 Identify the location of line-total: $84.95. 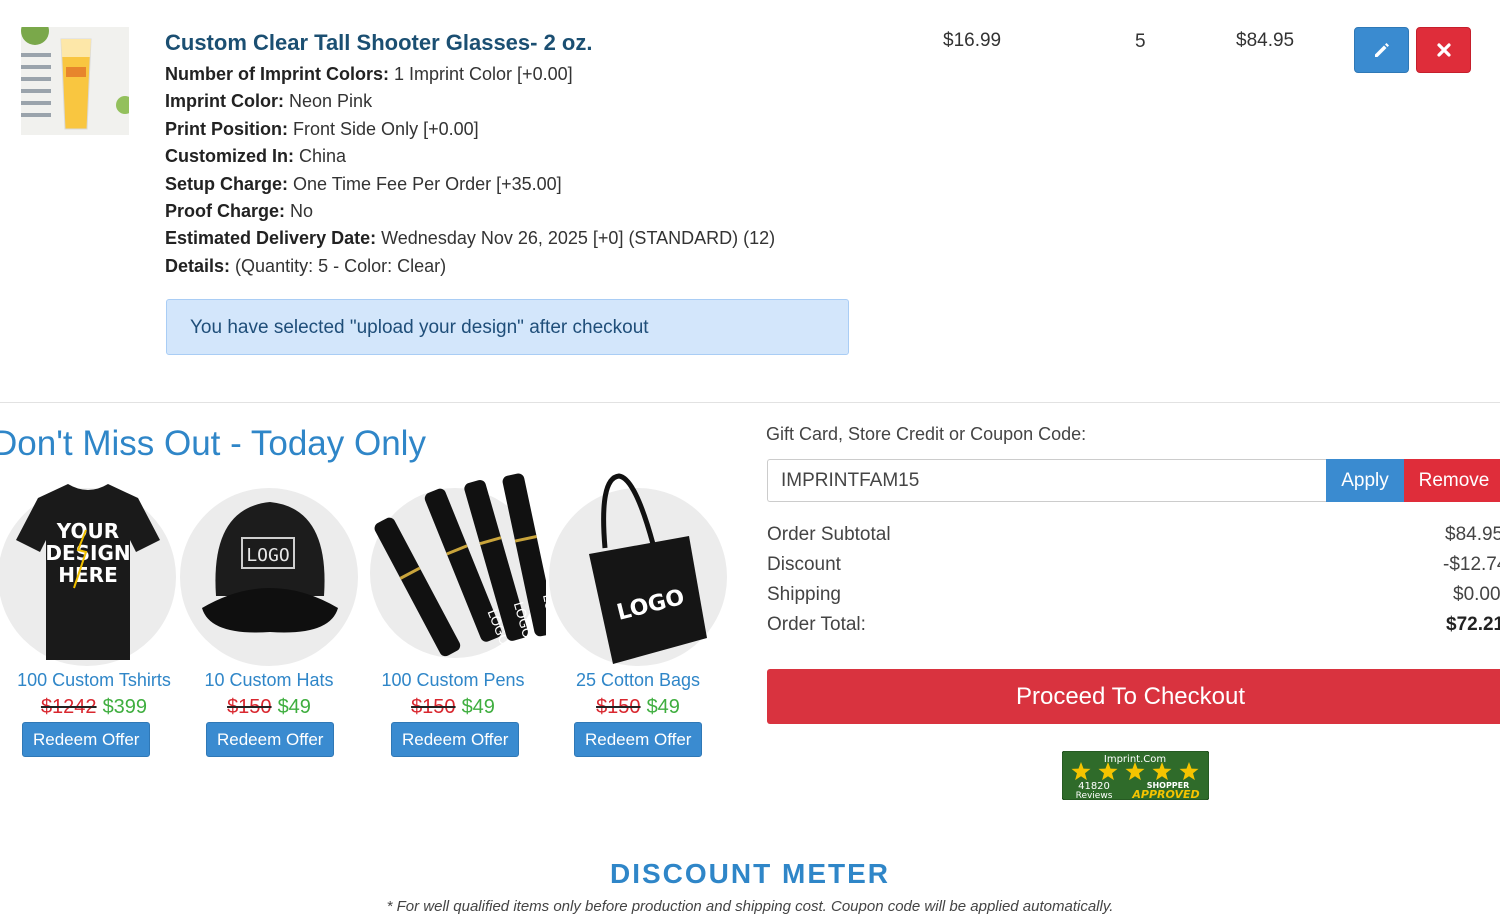
(1265, 40).